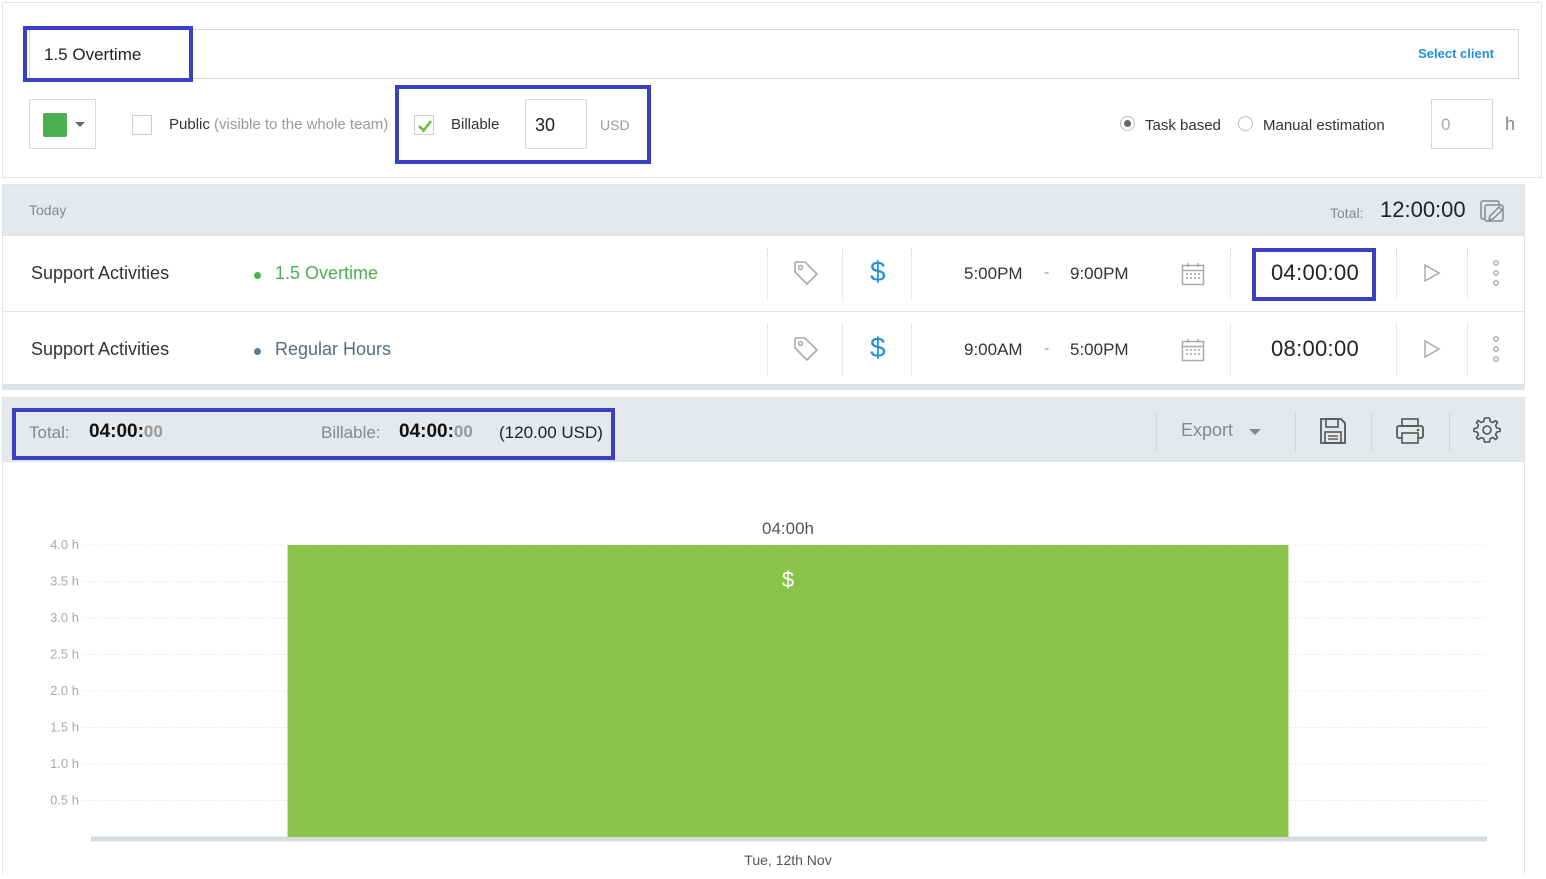 The image size is (1546, 879). Describe the element at coordinates (556, 124) in the screenshot. I see `billable-rate-input: 30` at that location.